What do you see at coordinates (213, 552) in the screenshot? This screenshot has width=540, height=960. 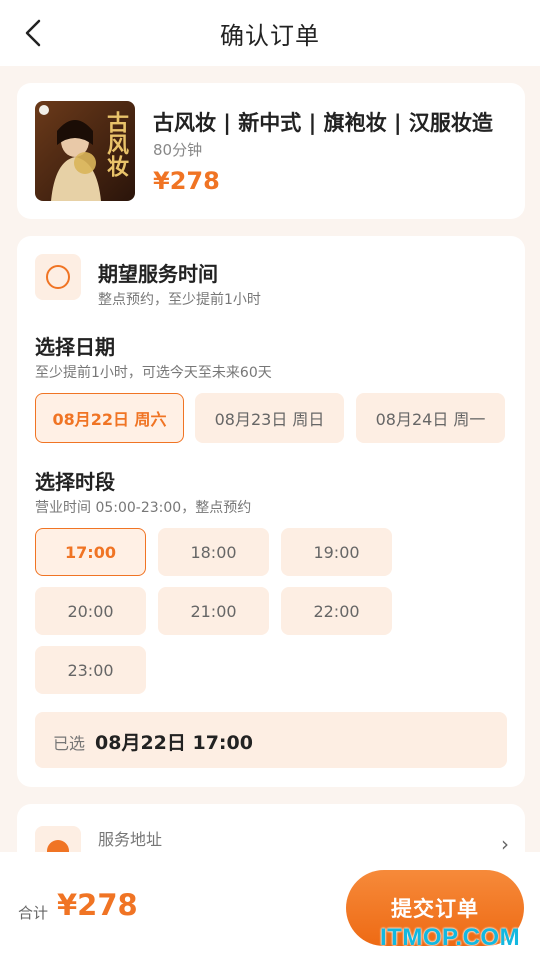 I see `time-slot-chip: 18:00` at bounding box center [213, 552].